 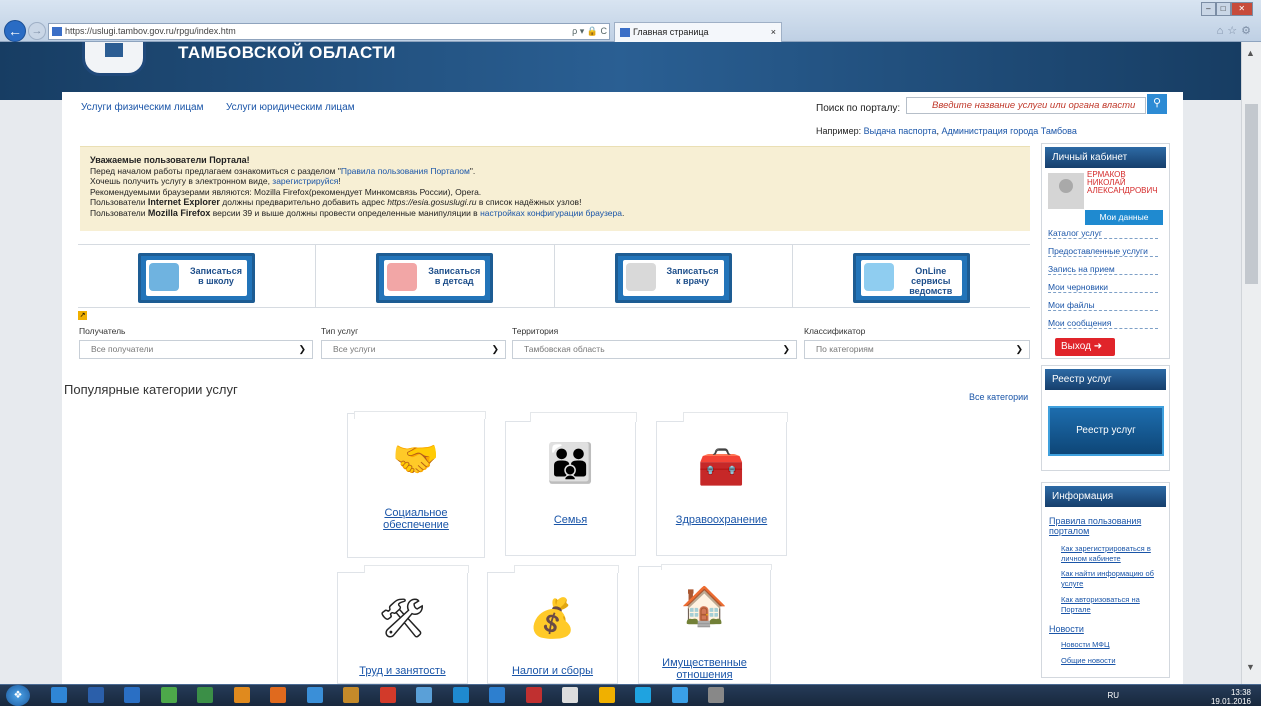 I want to click on favorites-star-icon: ☆, so click(x=1234, y=31).